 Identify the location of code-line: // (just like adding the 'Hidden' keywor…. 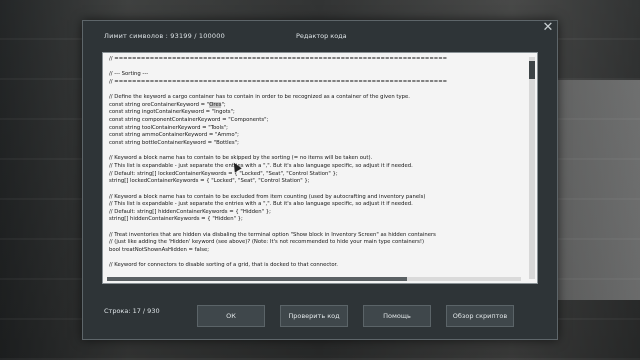
(267, 242).